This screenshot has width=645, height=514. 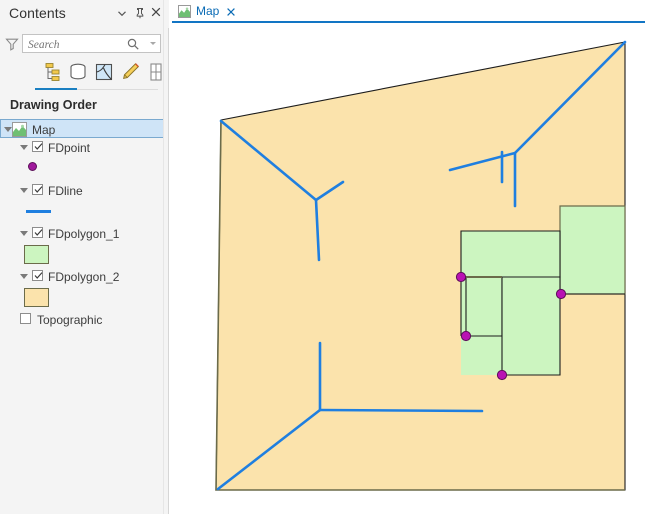 I want to click on search-input, so click(x=75, y=44).